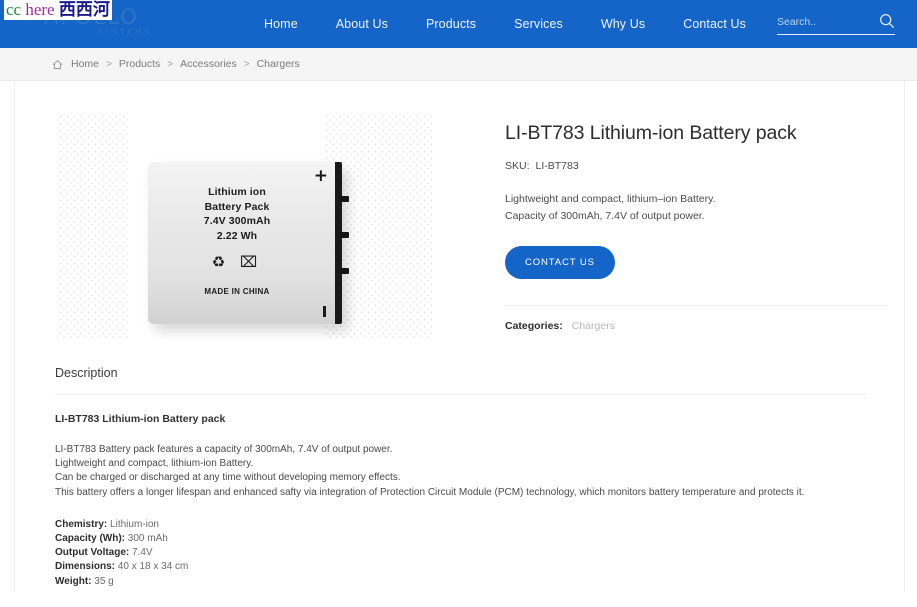 This screenshot has width=917, height=607. Describe the element at coordinates (237, 192) in the screenshot. I see `battery-label-line: Lithium ion` at that location.